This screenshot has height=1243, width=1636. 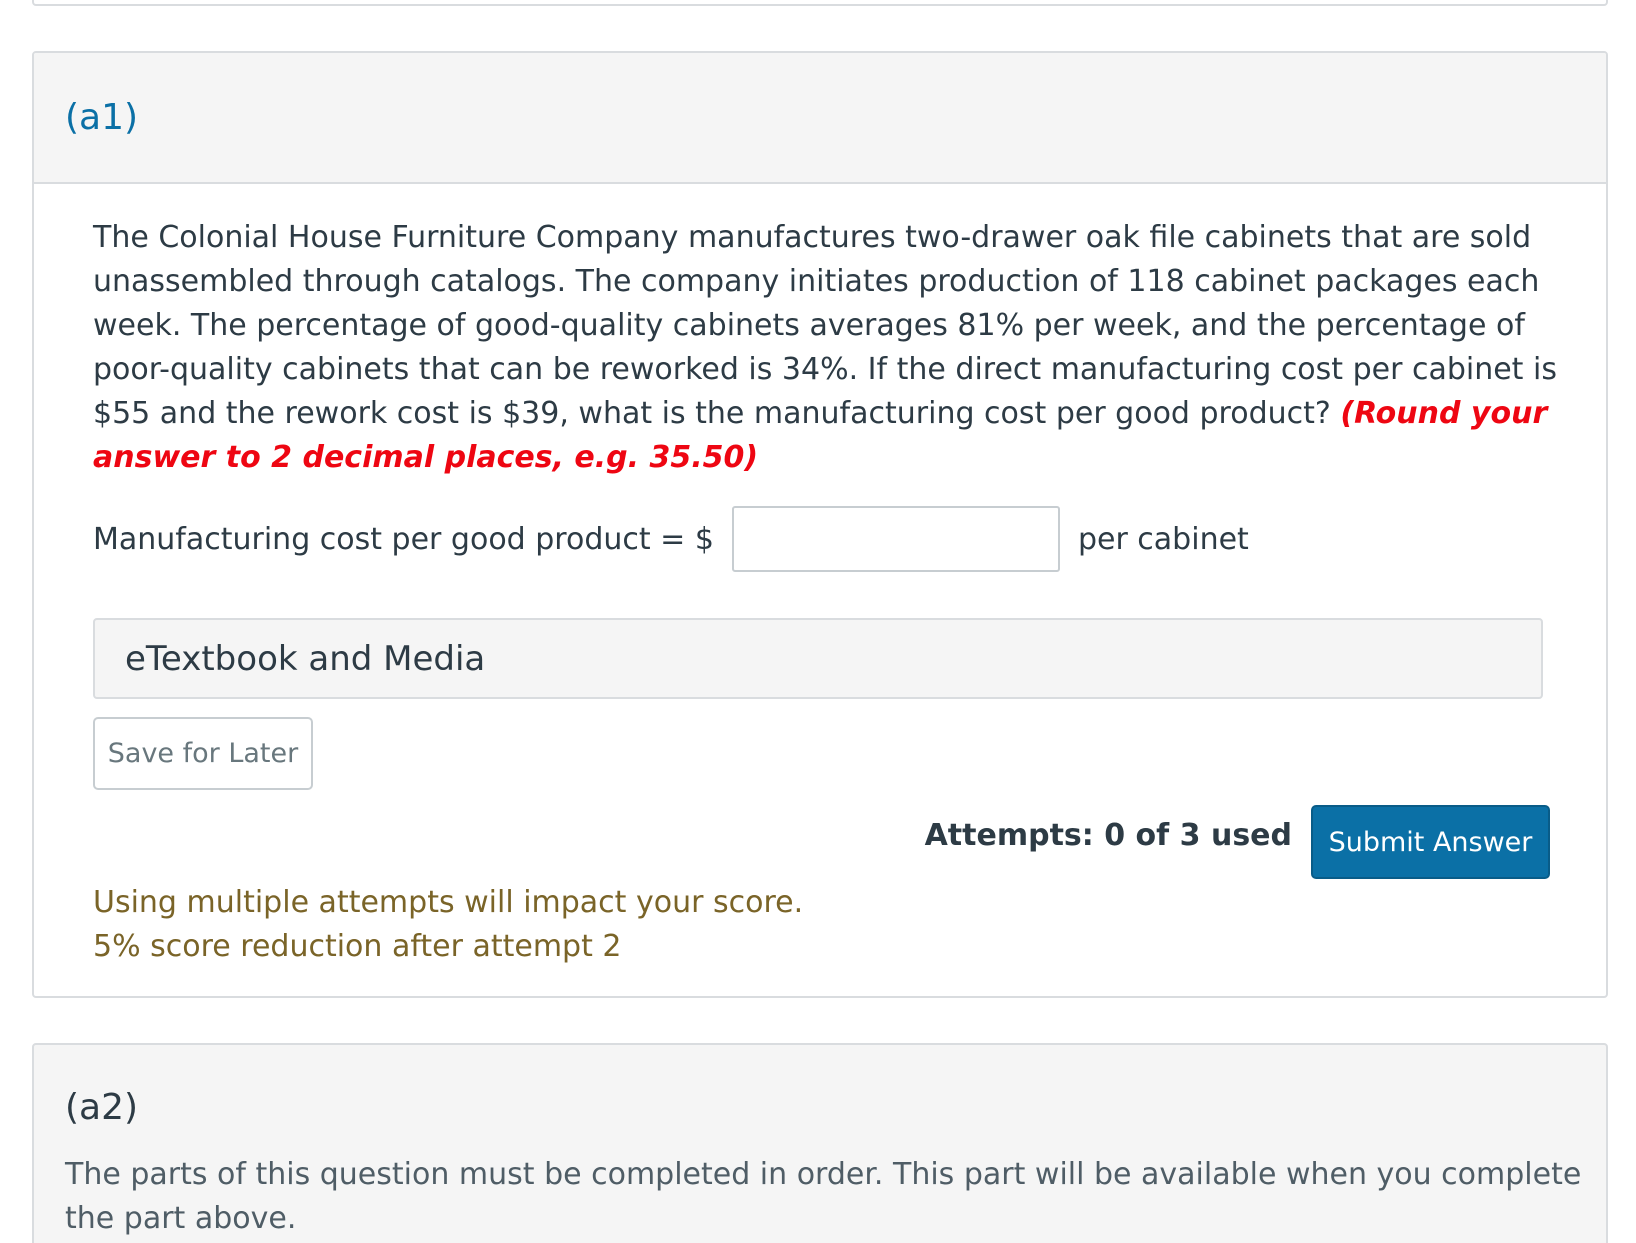 What do you see at coordinates (305, 658) in the screenshot?
I see `etextbook-media-label: eTextbook and Media` at bounding box center [305, 658].